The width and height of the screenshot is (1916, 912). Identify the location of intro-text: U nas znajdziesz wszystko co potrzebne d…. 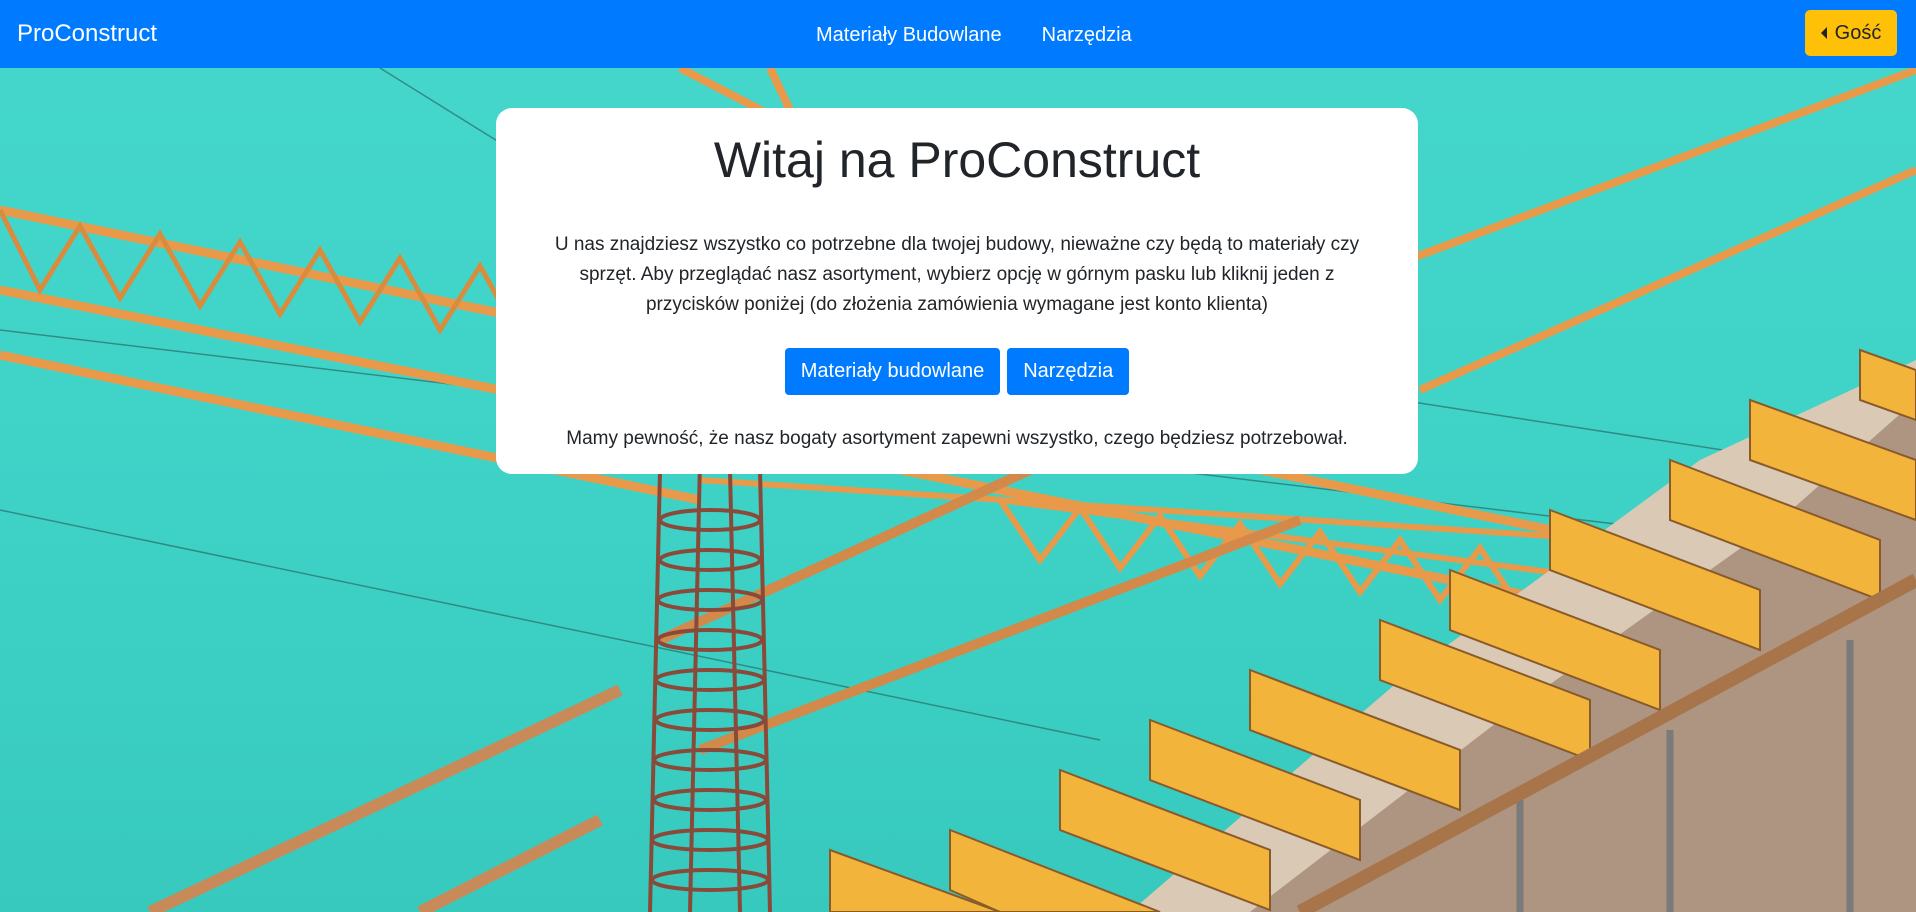
(957, 274).